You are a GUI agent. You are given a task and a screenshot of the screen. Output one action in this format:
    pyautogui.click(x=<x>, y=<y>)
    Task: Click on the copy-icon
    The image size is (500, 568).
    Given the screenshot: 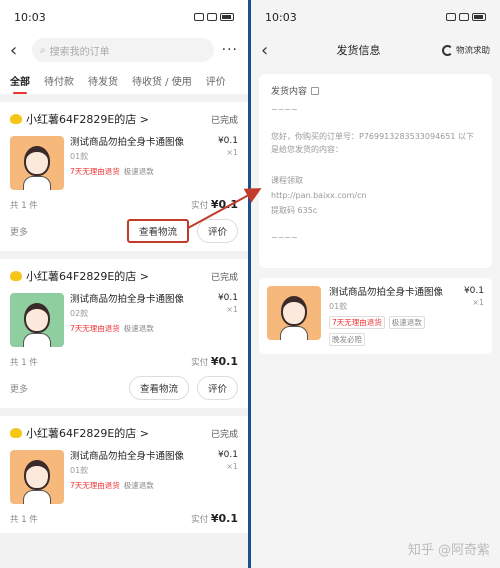 What is the action you would take?
    pyautogui.click(x=315, y=90)
    